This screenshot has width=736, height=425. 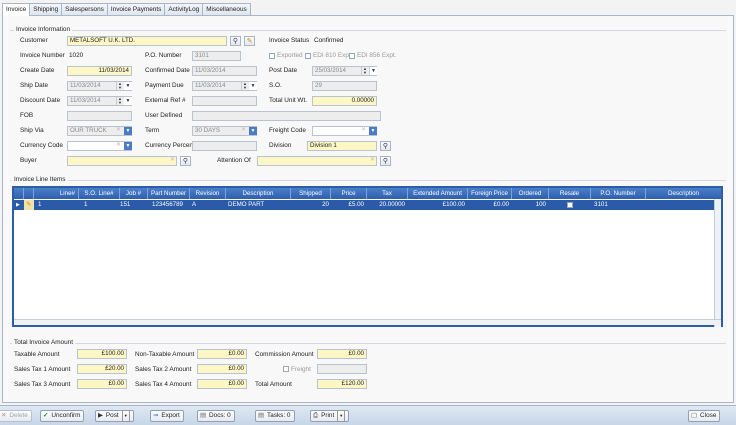 What do you see at coordinates (363, 129) in the screenshot?
I see `freight-code-clear-icon: ✕` at bounding box center [363, 129].